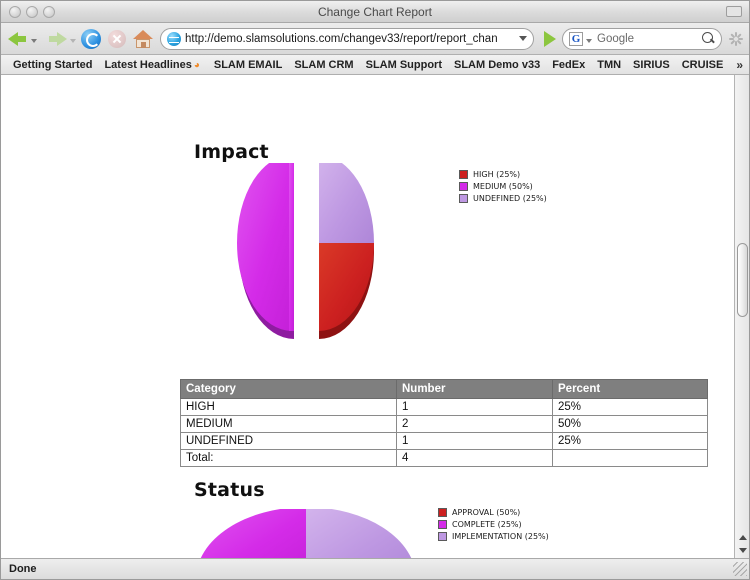 This screenshot has height=580, width=750. I want to click on bookmark-slam-email: SLAM EMAIL, so click(248, 65).